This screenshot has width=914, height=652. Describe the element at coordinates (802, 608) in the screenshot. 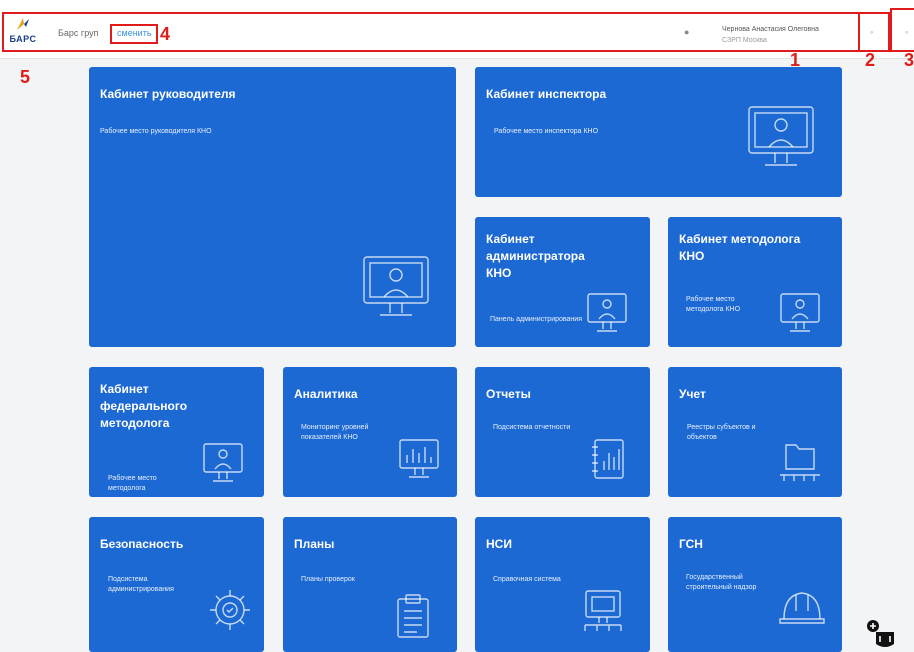

I see `hard-hat-icon` at that location.